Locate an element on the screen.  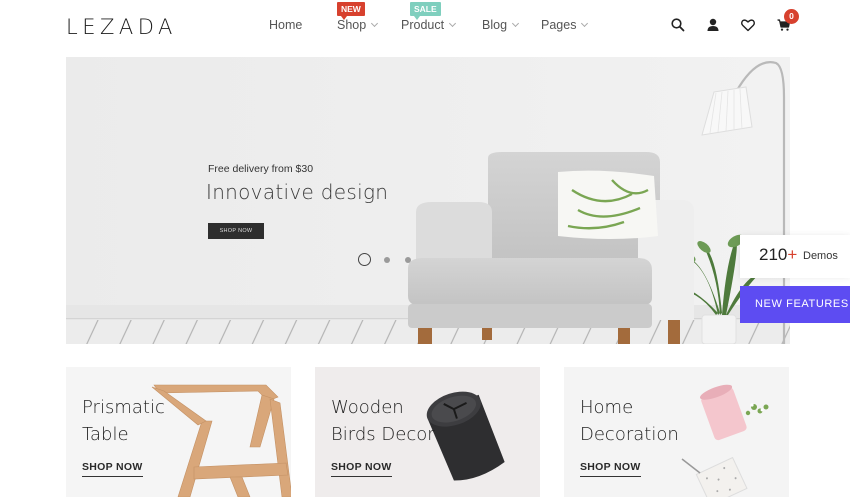
cart-count-badge: 0 is located at coordinates (791, 16).